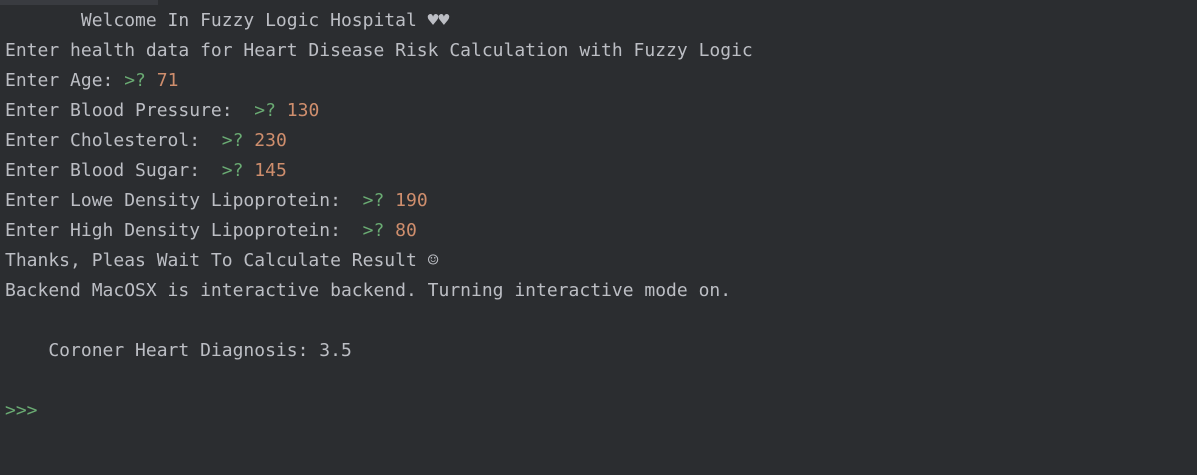 Image resolution: width=1197 pixels, height=475 pixels. What do you see at coordinates (178, 350) in the screenshot?
I see `diagnosis-line: Coroner Heart Diagnosis: 3.5` at bounding box center [178, 350].